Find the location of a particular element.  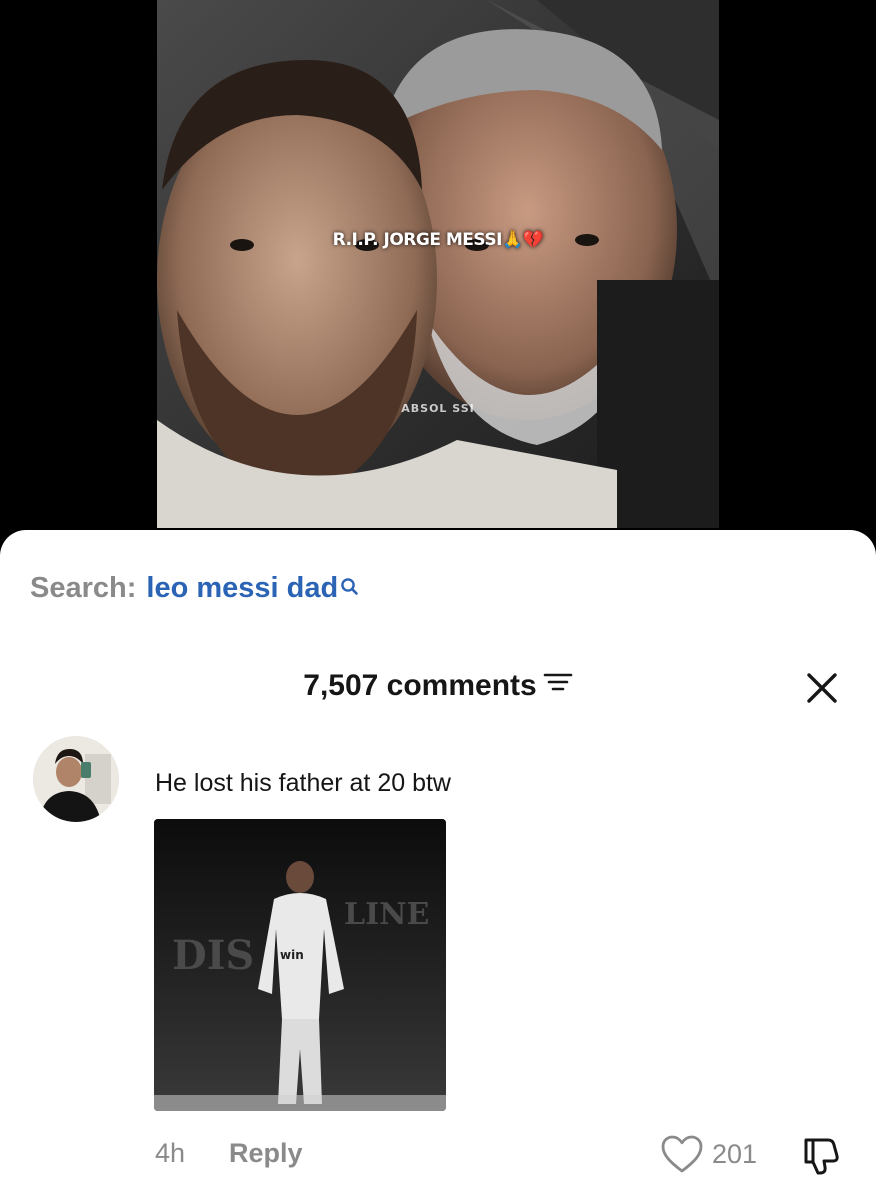

video-watermark: ABSOL SSI is located at coordinates (438, 408).